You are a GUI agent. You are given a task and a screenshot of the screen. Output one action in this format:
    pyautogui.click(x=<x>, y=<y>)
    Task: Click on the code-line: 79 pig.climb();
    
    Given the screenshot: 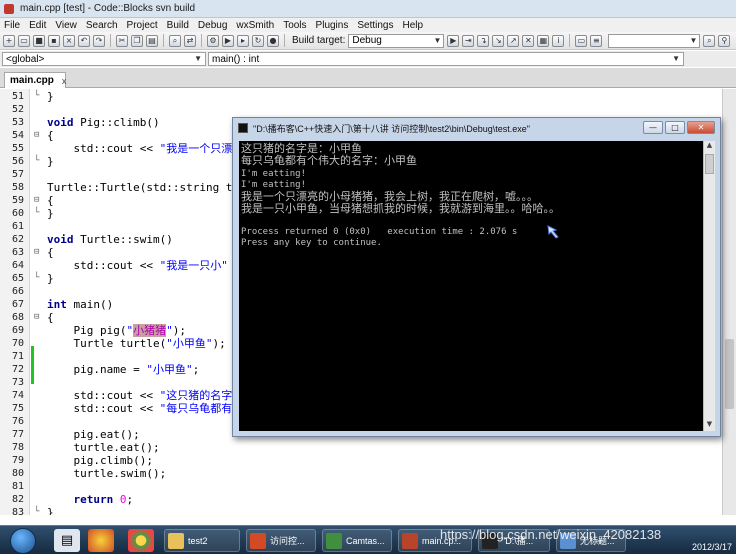 What is the action you would take?
    pyautogui.click(x=361, y=460)
    